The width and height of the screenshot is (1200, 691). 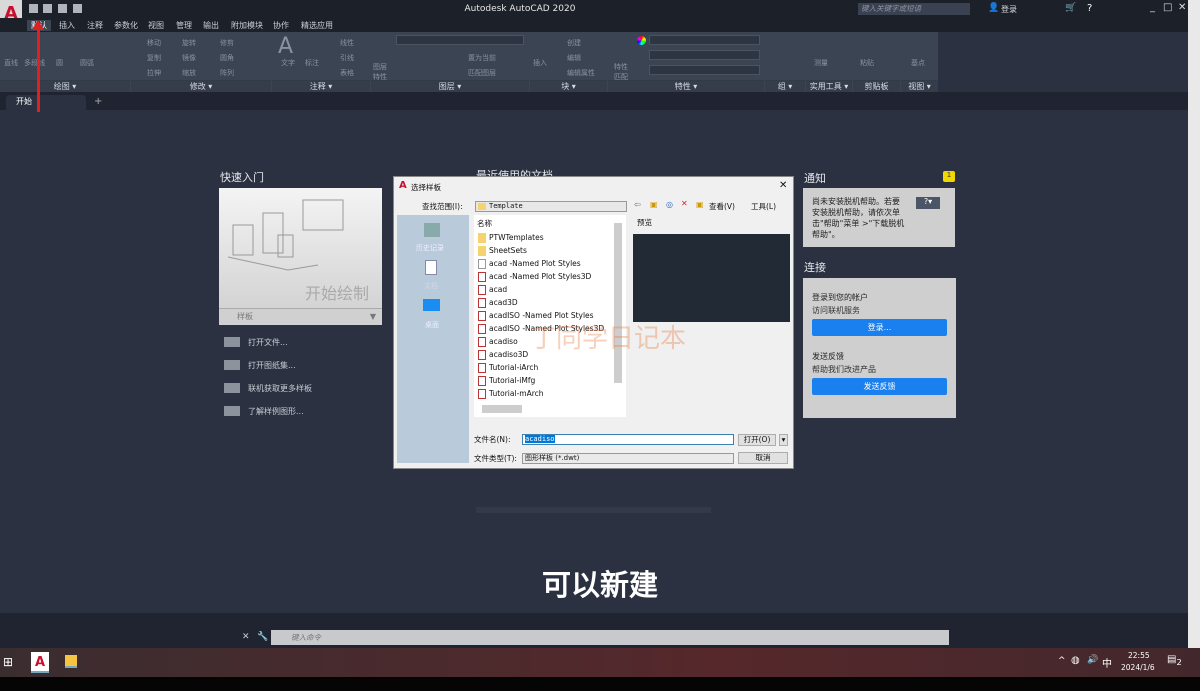 What do you see at coordinates (1070, 8) in the screenshot?
I see `cart-icon: 🛒` at bounding box center [1070, 8].